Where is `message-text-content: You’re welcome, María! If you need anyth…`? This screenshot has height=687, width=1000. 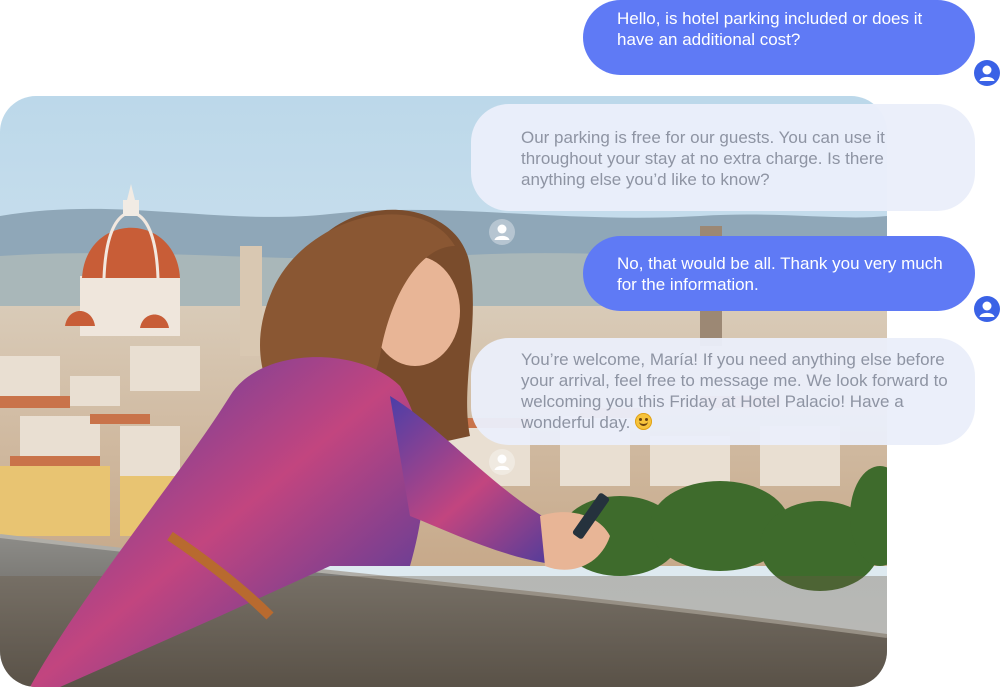 message-text-content: You’re welcome, María! If you need anyth… is located at coordinates (734, 391).